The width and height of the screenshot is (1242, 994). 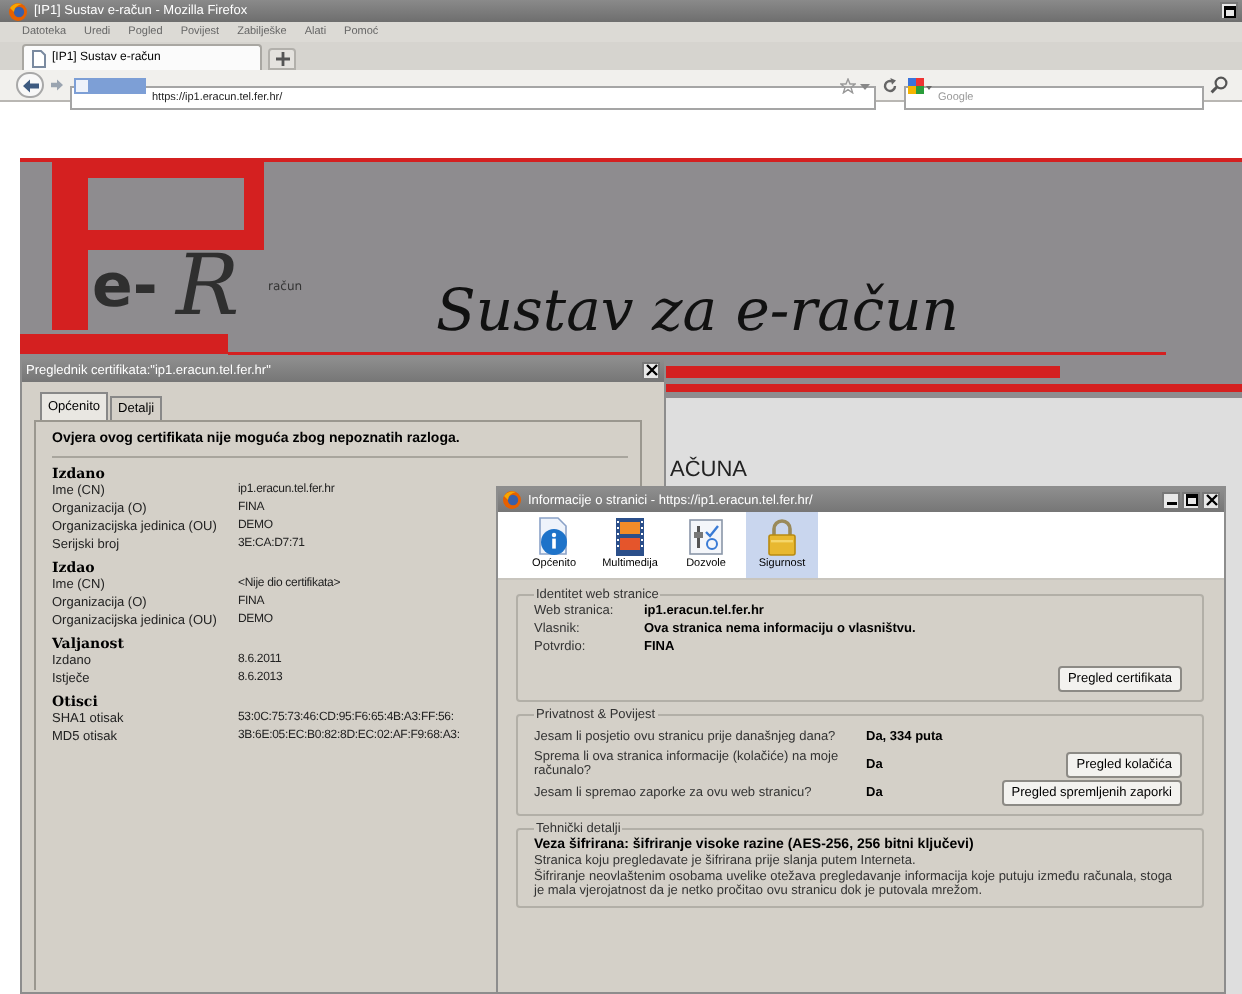 I want to click on maximize-button, so click(x=1191, y=500).